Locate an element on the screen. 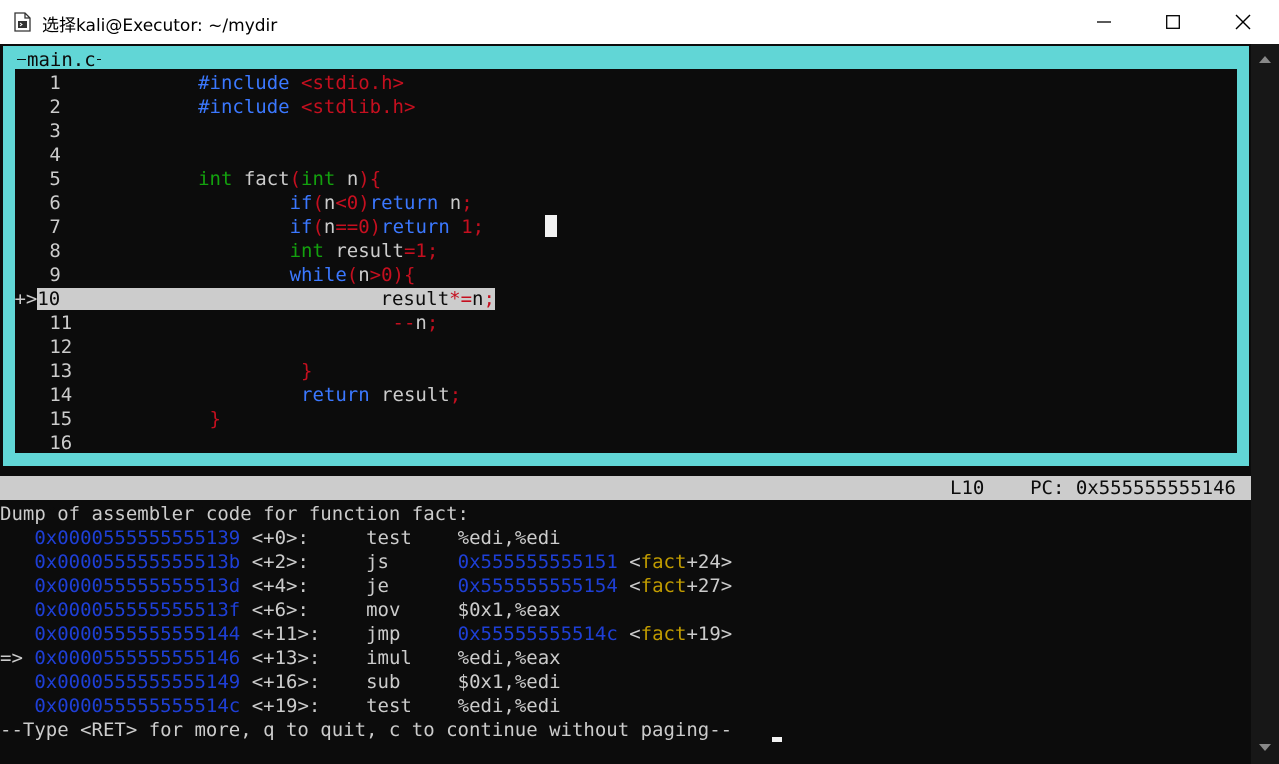  source-line: 3 is located at coordinates (55, 131).